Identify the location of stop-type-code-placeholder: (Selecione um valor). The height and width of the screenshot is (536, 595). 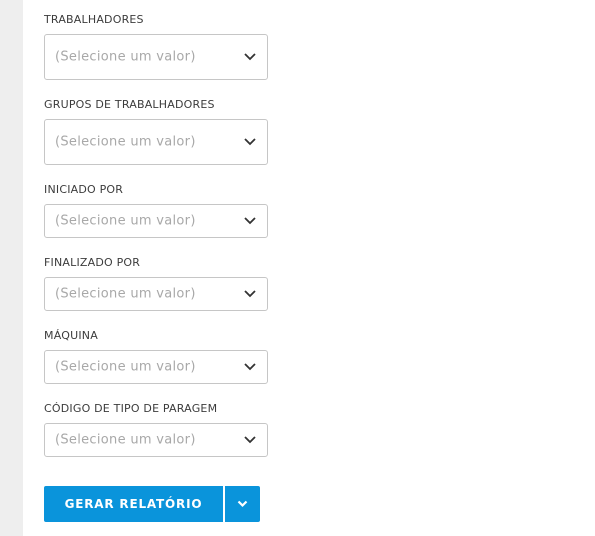
(125, 440).